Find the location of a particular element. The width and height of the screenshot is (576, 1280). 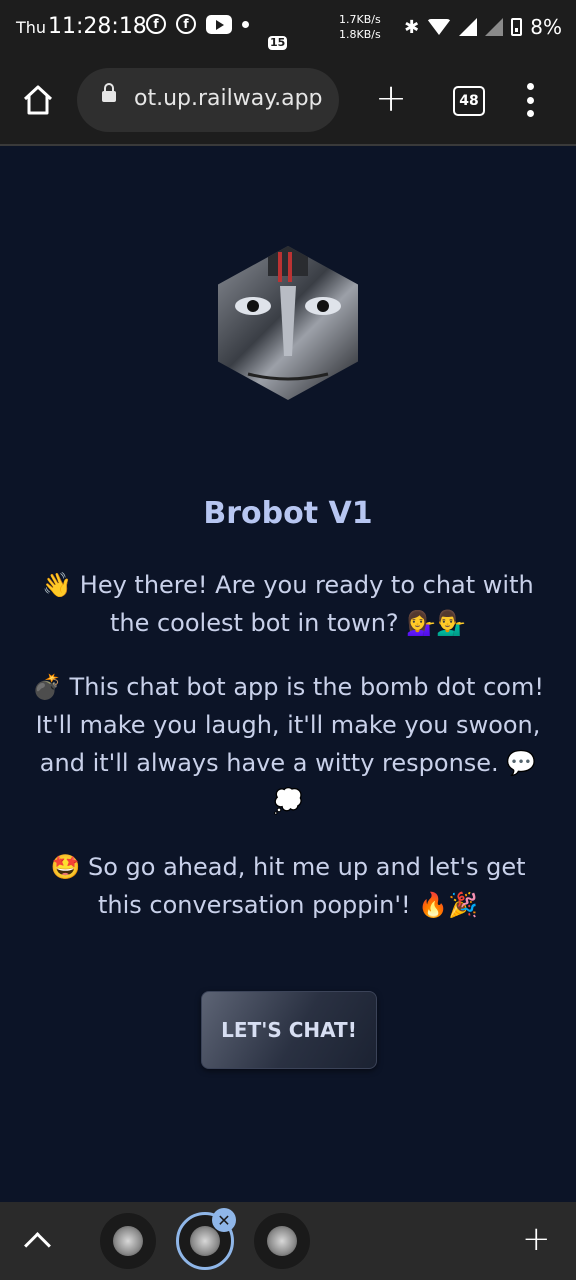

more-notifications-icon is located at coordinates (245, 24).